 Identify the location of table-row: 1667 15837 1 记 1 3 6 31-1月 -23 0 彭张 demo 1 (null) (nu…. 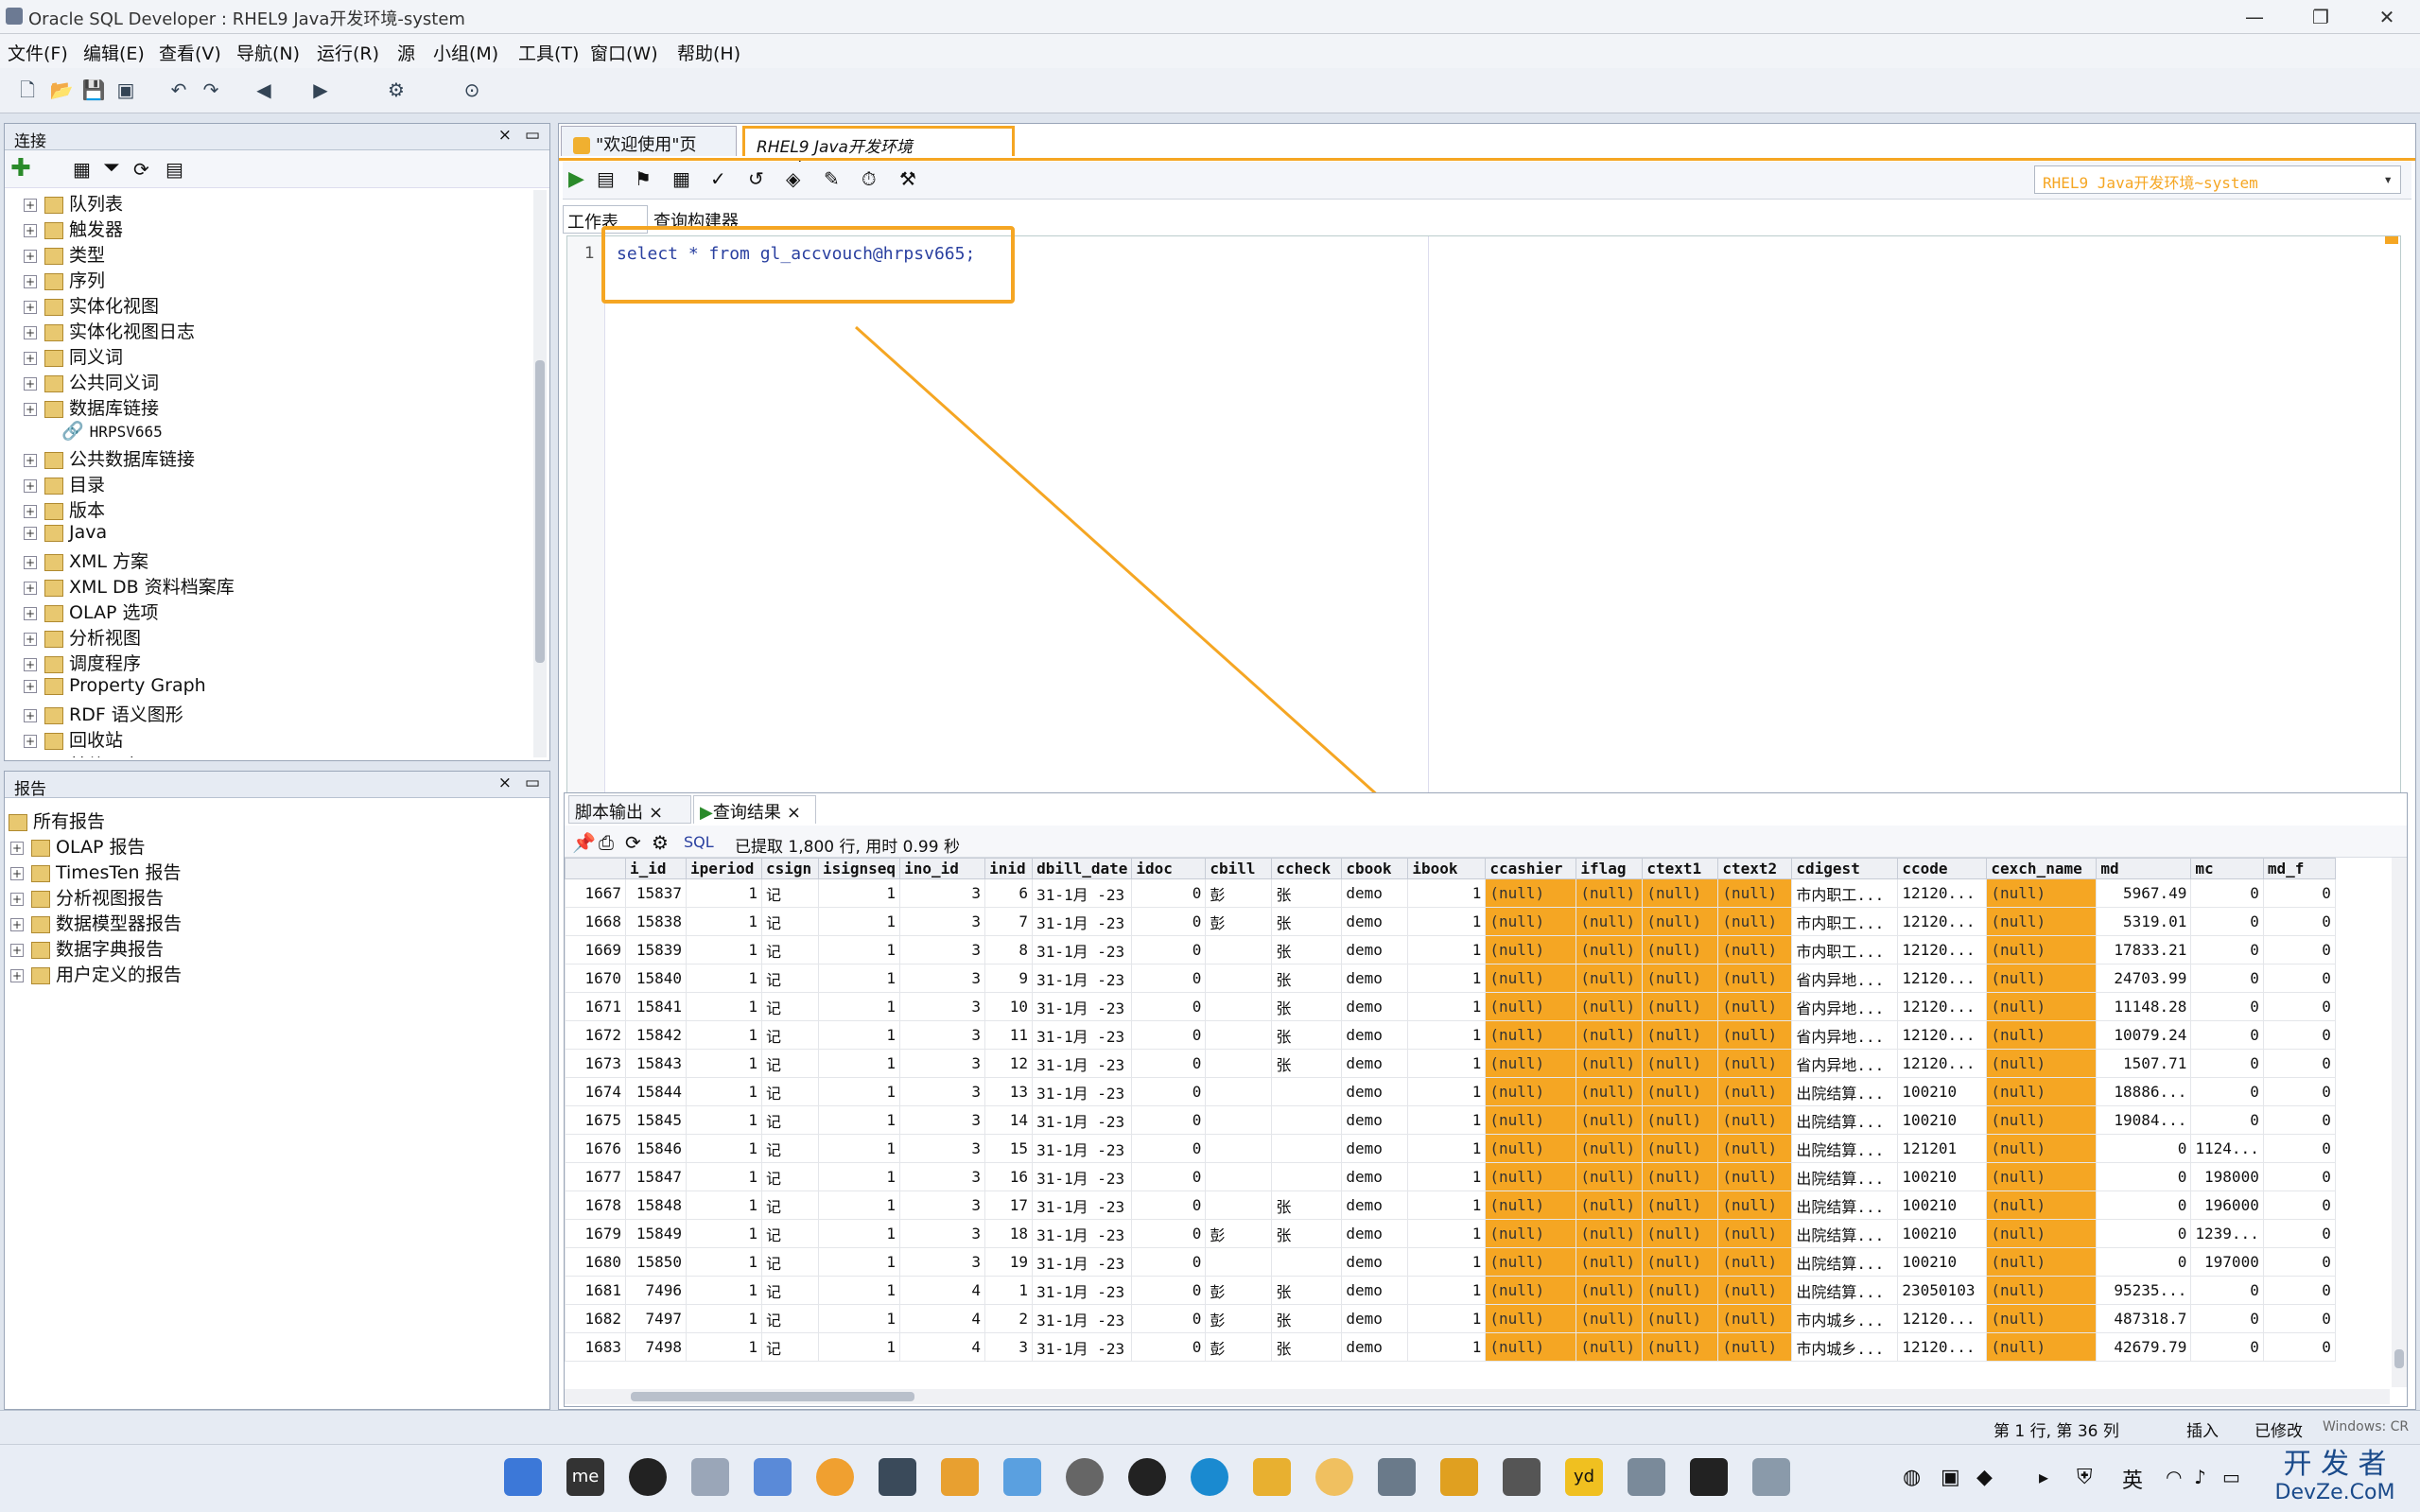
(1450, 893).